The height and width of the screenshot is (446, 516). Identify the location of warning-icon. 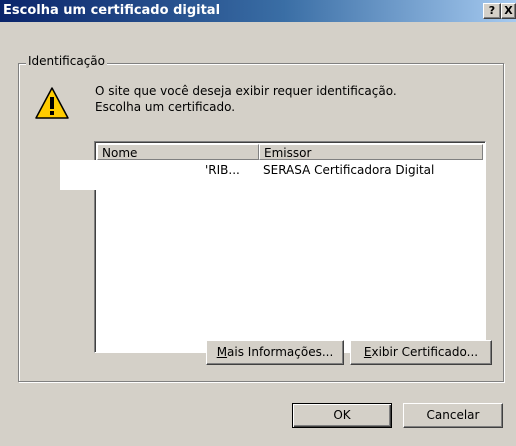
(52, 103).